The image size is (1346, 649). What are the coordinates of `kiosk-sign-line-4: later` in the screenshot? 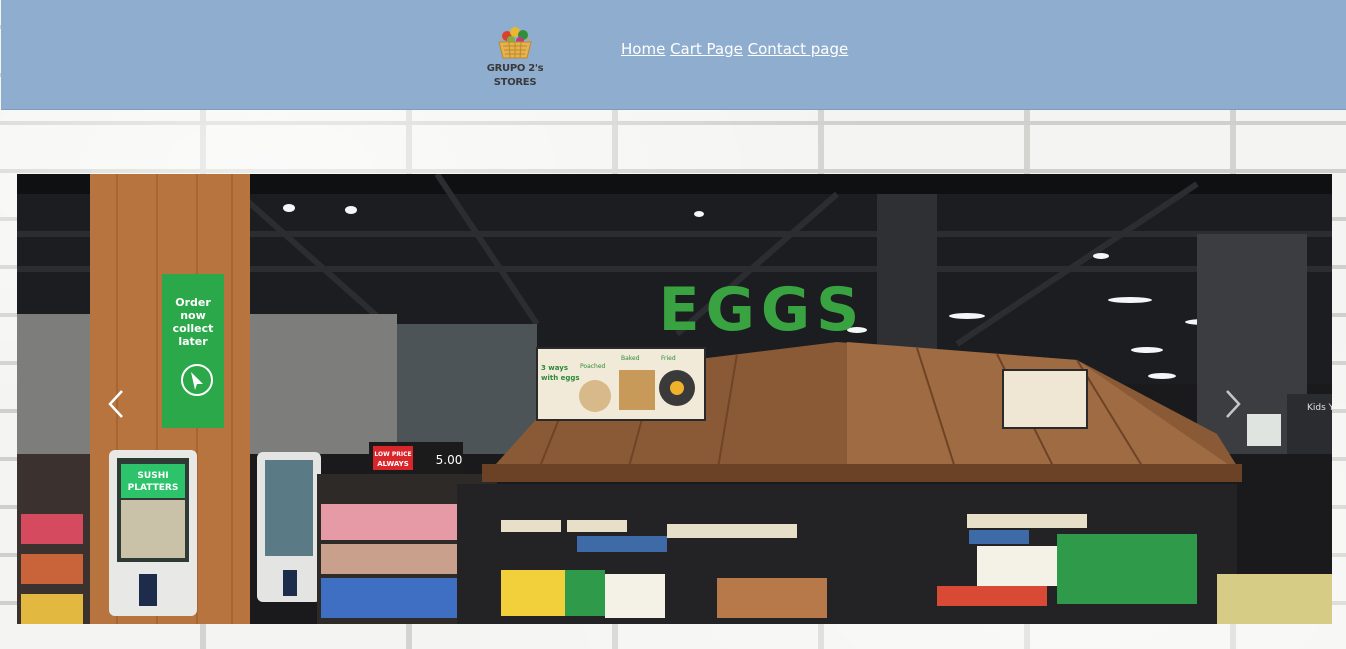 It's located at (193, 341).